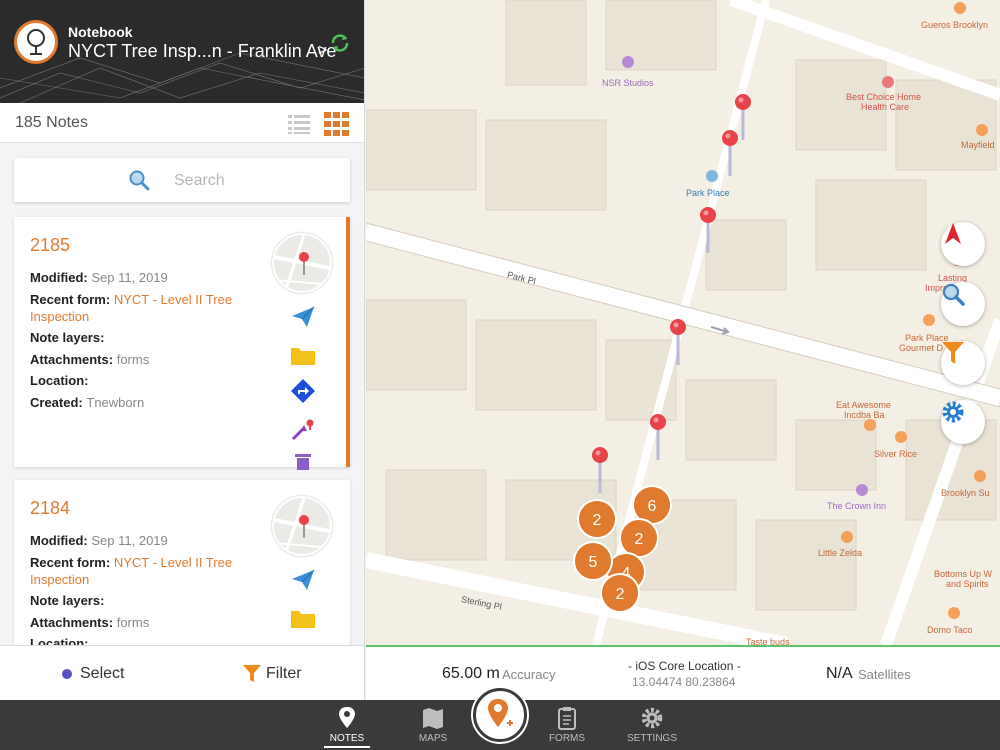 The height and width of the screenshot is (750, 1000). What do you see at coordinates (567, 738) in the screenshot?
I see `tab-label: FORMS` at bounding box center [567, 738].